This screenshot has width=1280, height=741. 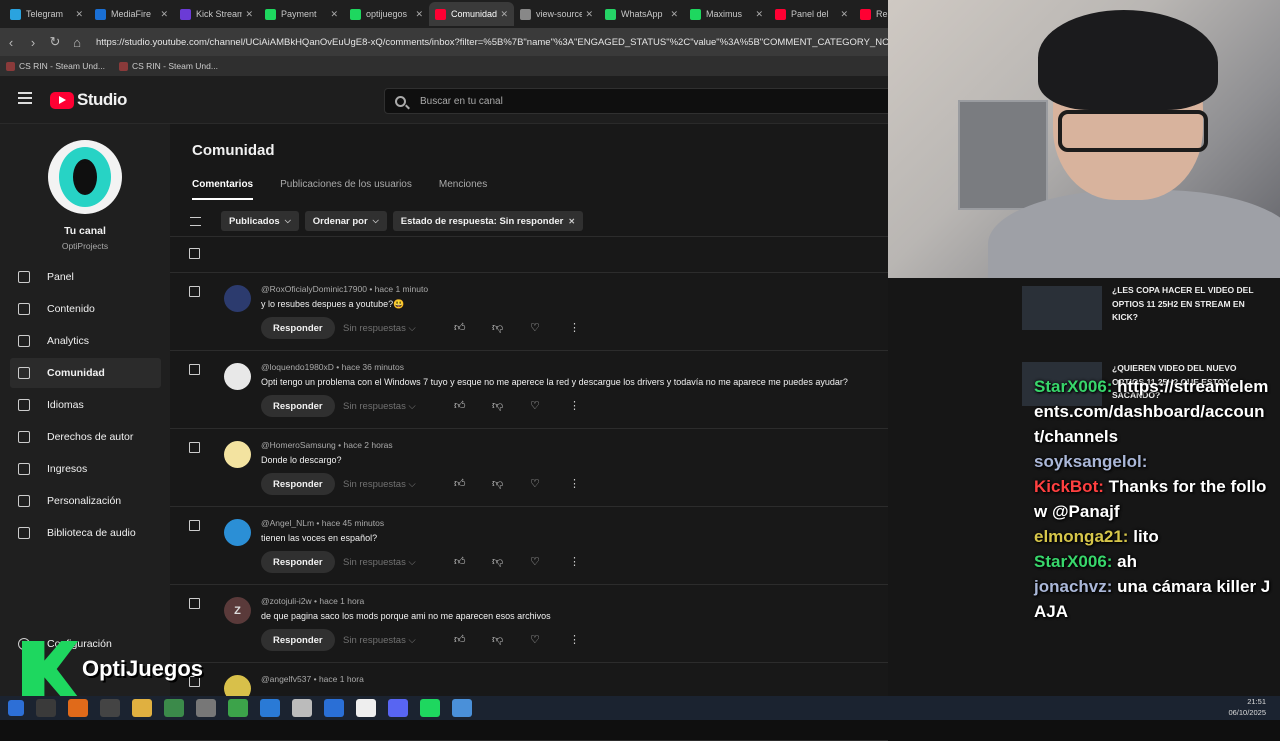 What do you see at coordinates (386, 14) in the screenshot?
I see `browser-tab: optijuegos ✕` at bounding box center [386, 14].